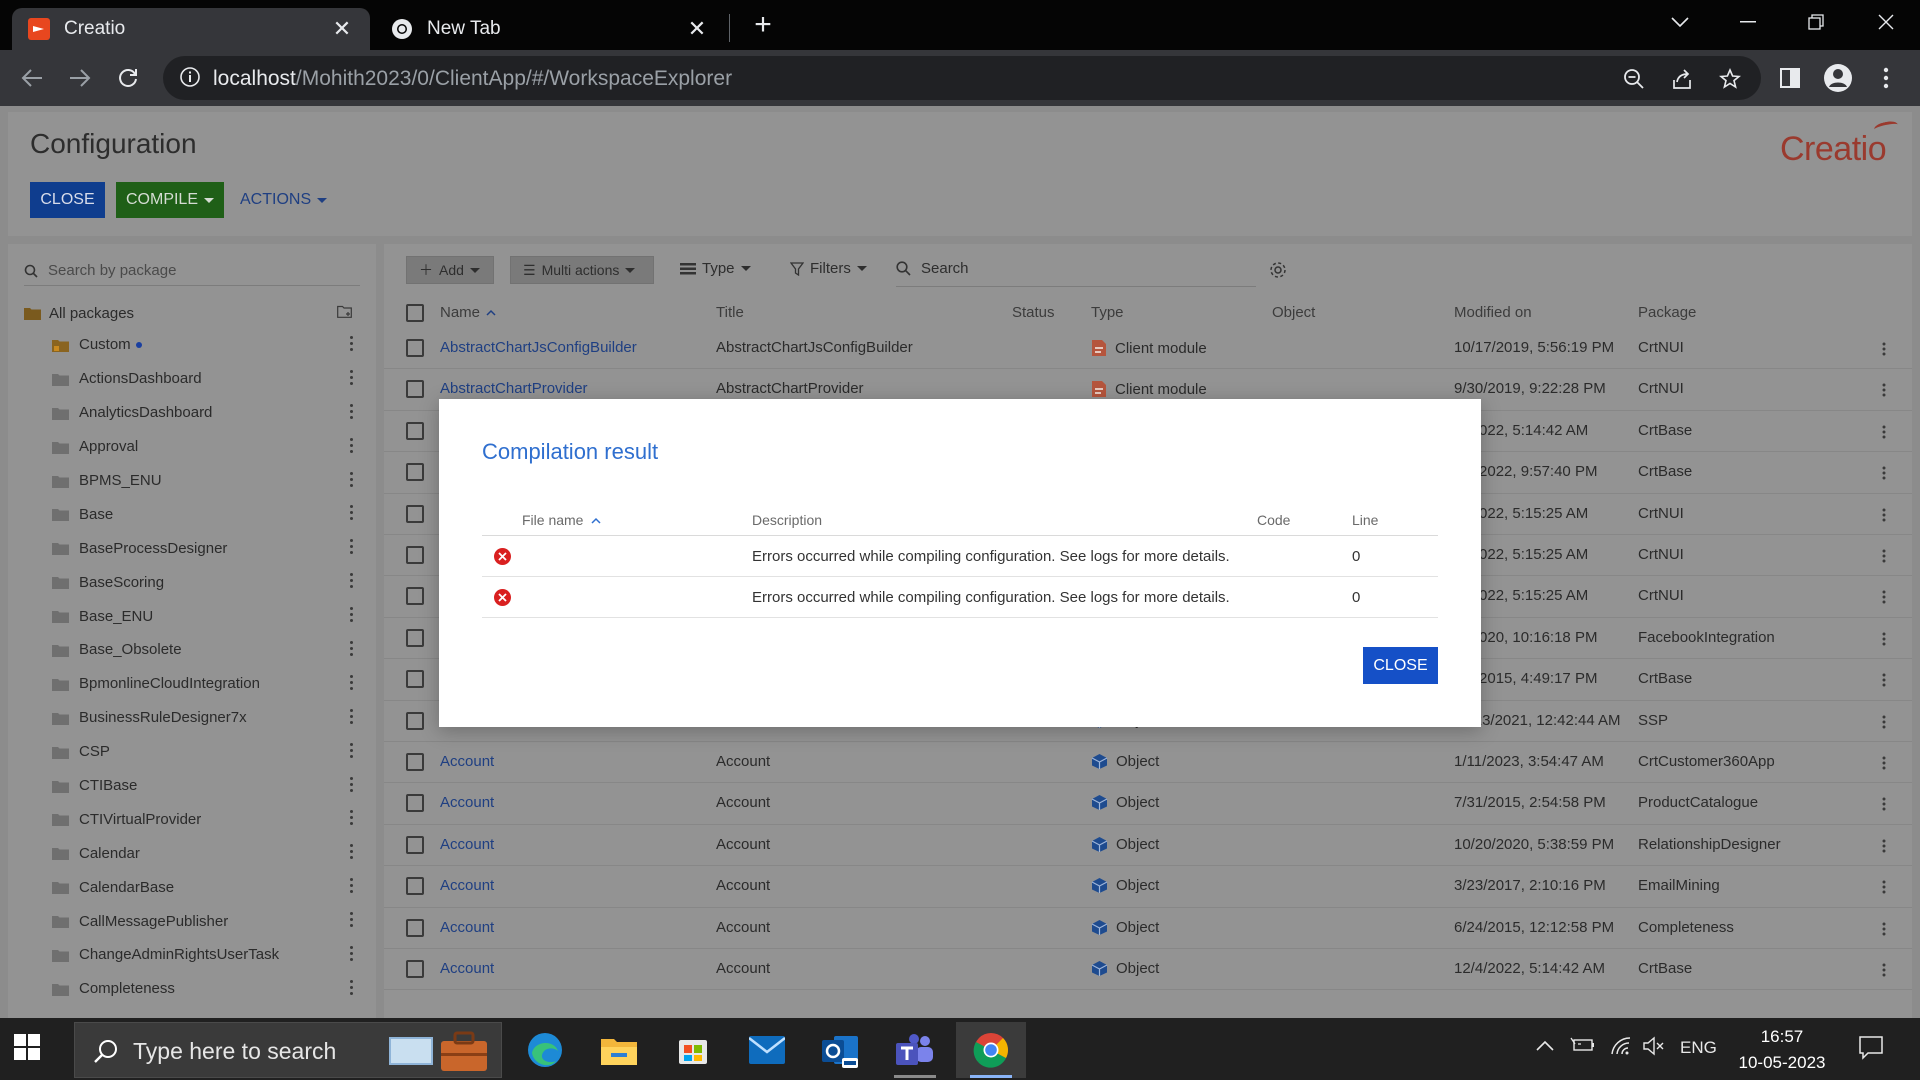 The height and width of the screenshot is (1080, 1920). What do you see at coordinates (1107, 312) in the screenshot?
I see `column-header-type: Type` at bounding box center [1107, 312].